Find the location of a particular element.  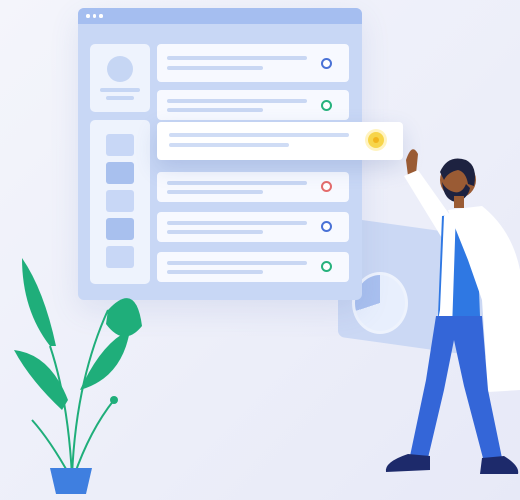

highlighted-list-item is located at coordinates (280, 141).